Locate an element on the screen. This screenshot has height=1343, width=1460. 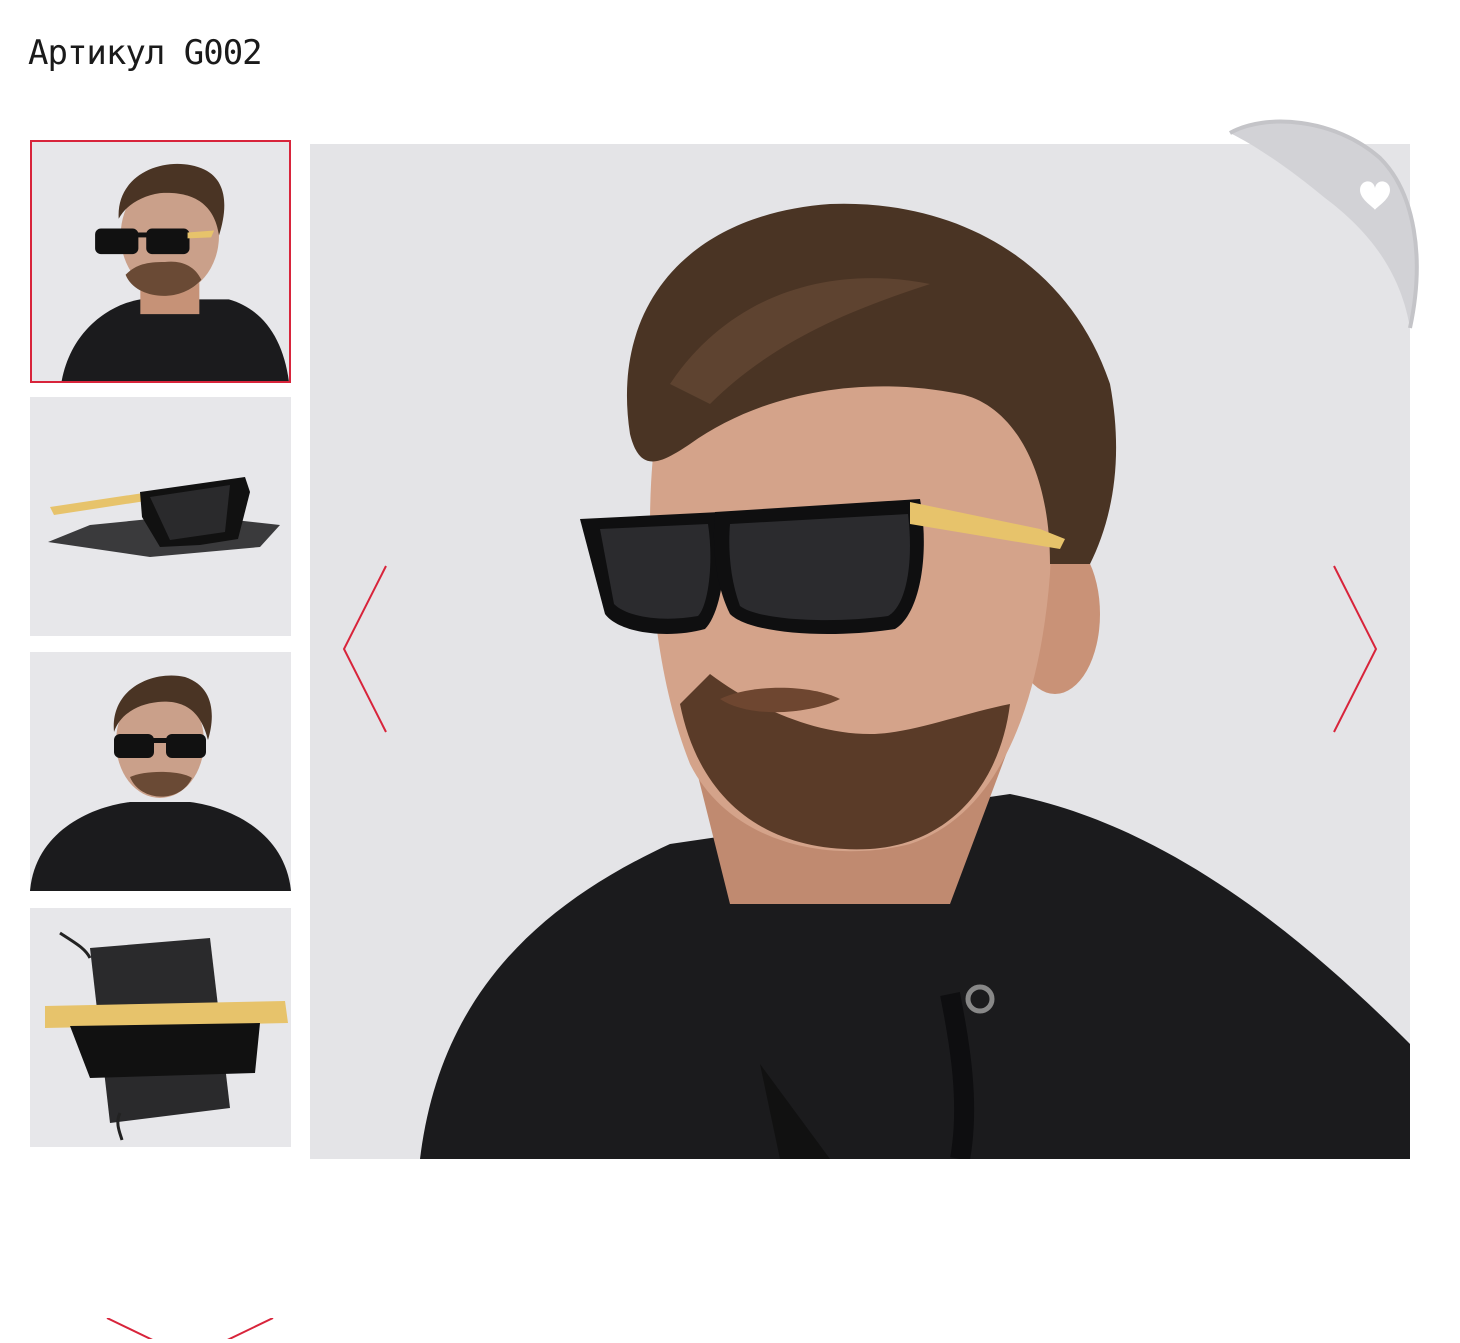
favorite-button is located at coordinates (1325, 225).